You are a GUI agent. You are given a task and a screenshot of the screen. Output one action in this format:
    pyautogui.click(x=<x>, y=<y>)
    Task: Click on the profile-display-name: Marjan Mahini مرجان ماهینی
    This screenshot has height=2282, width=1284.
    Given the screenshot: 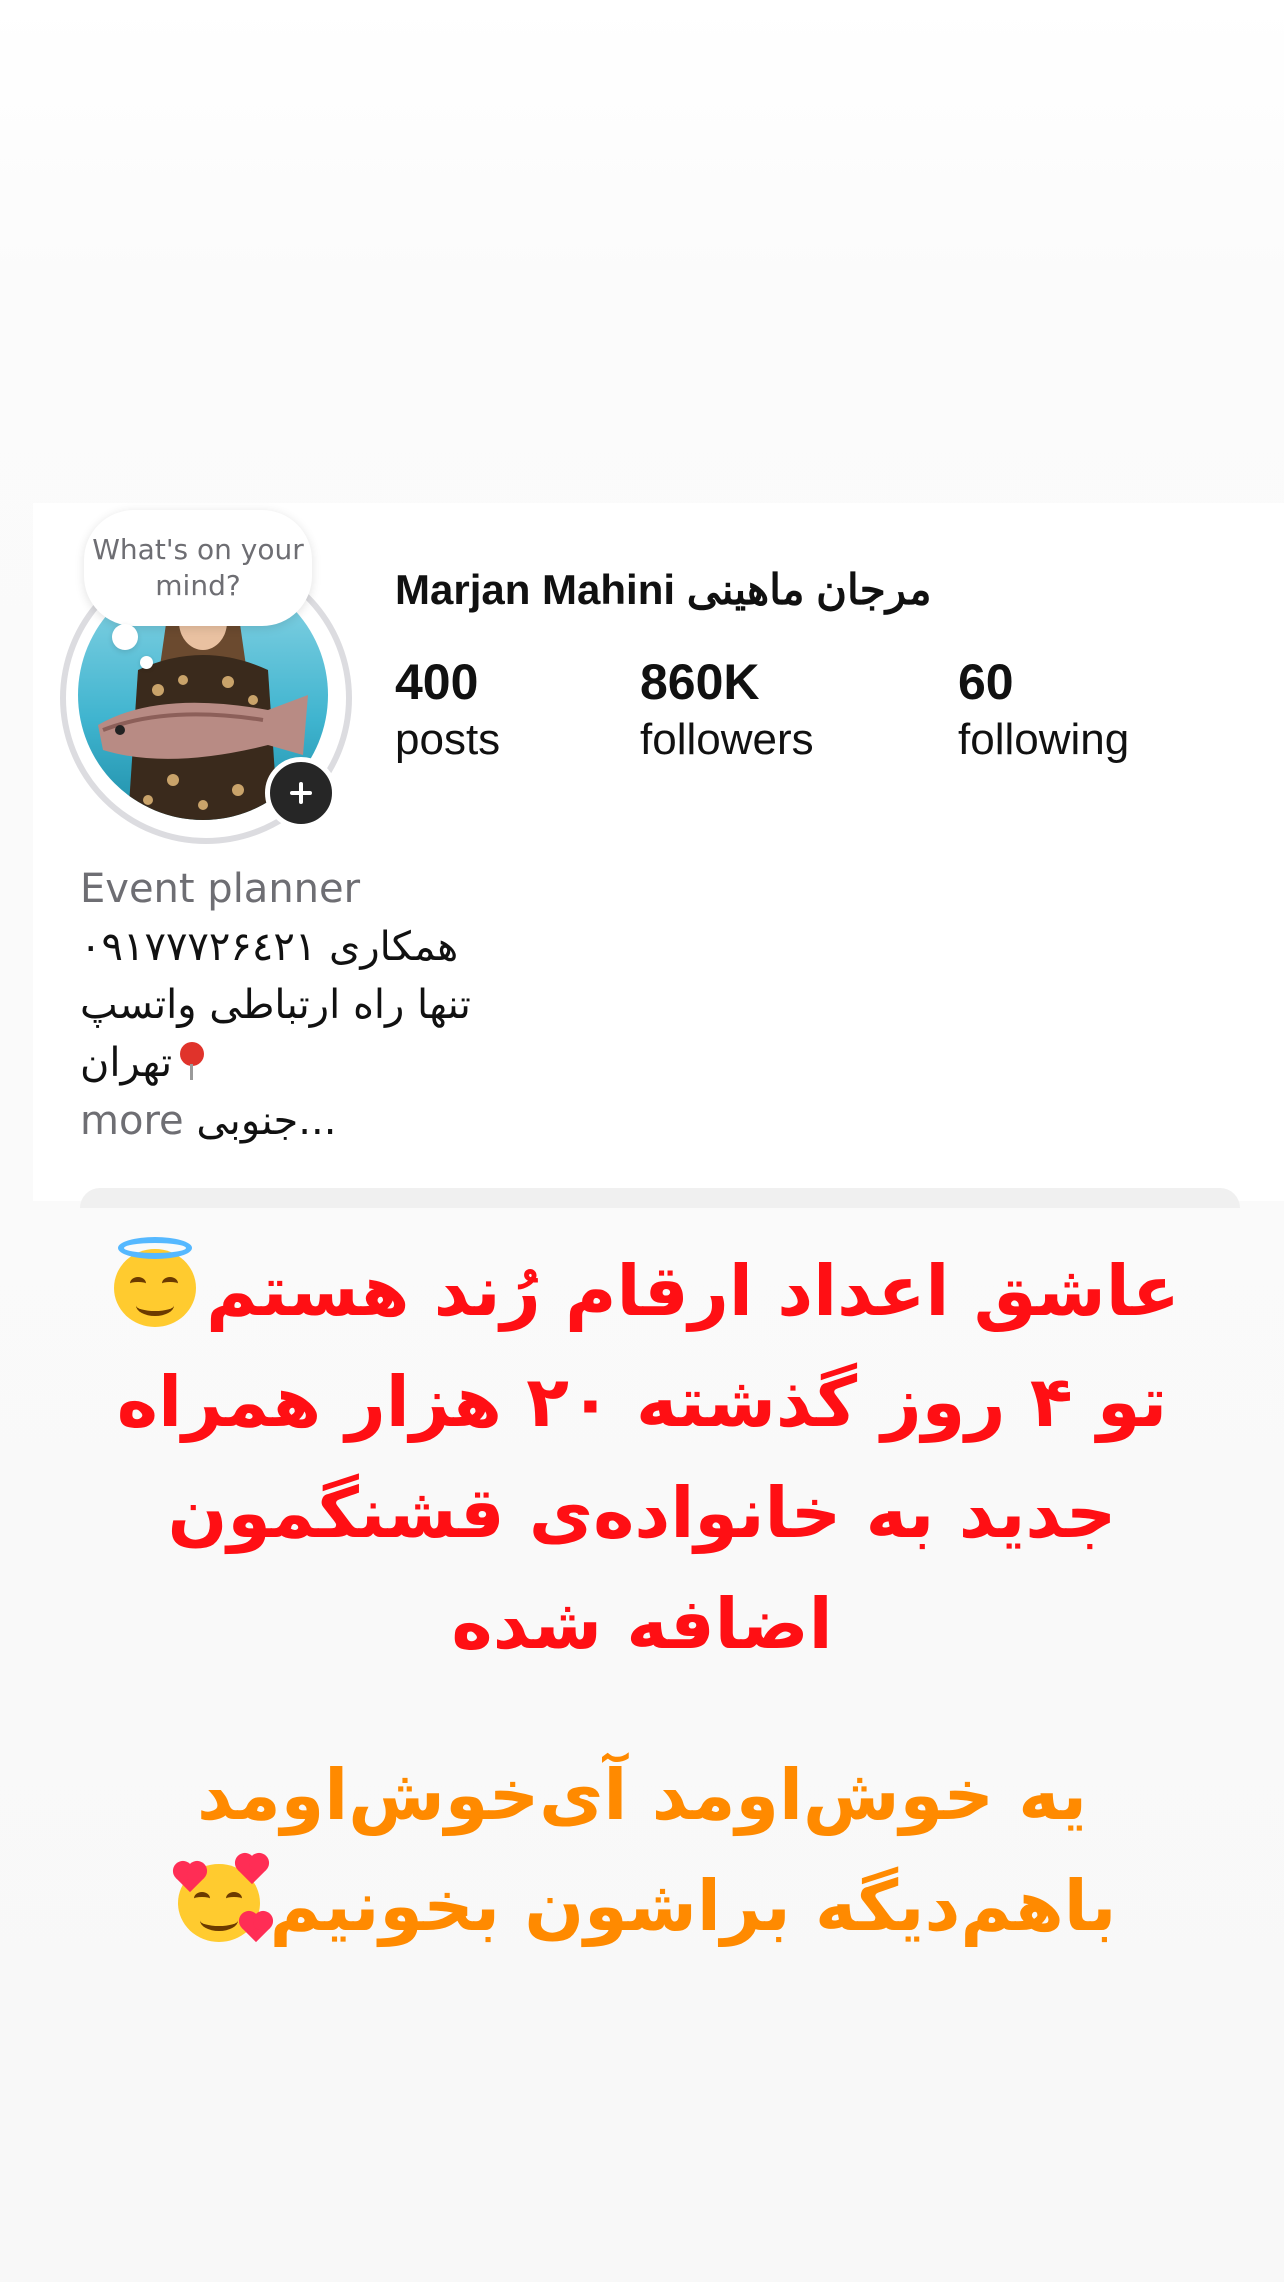 What is the action you would take?
    pyautogui.click(x=663, y=589)
    